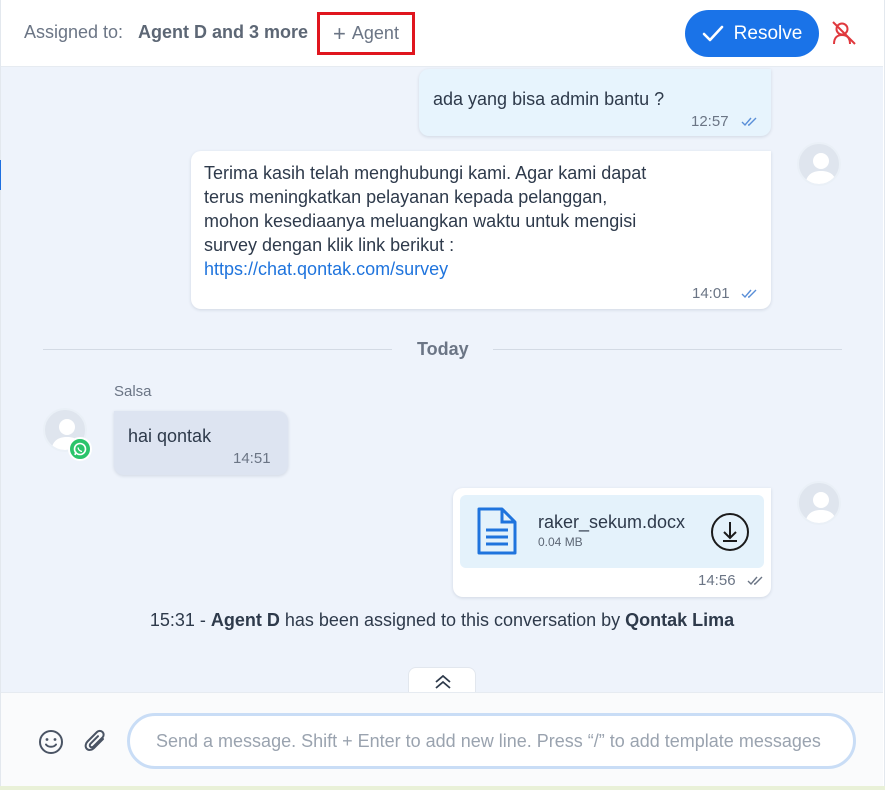 The width and height of the screenshot is (885, 790). I want to click on add-agent-label: Agent, so click(375, 33).